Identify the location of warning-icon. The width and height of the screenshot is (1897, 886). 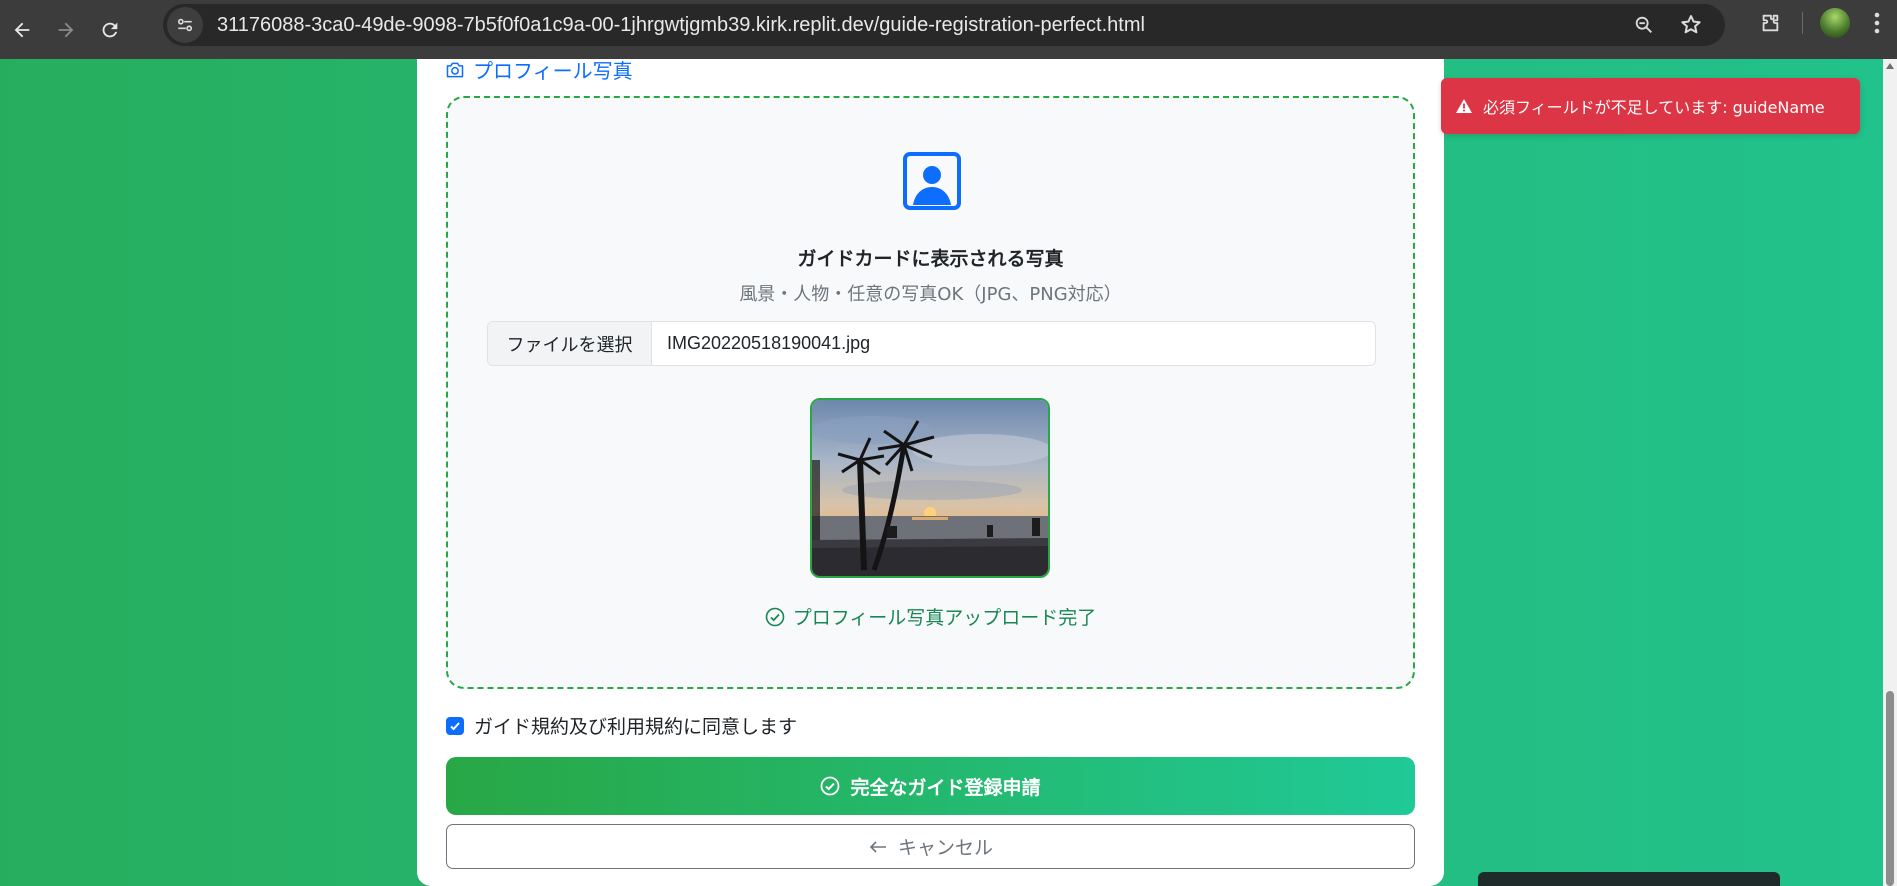
(1464, 106).